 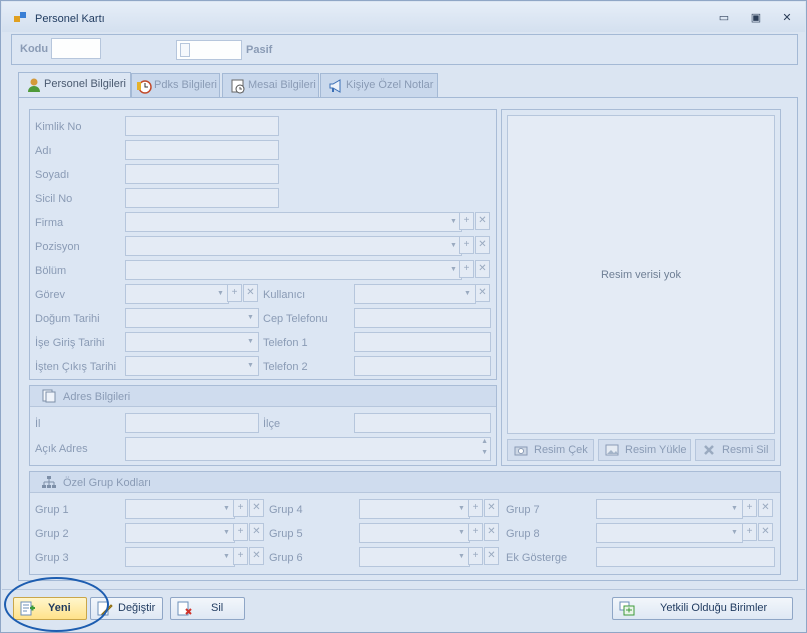 I want to click on bolum-select: ▼, so click(x=293, y=270).